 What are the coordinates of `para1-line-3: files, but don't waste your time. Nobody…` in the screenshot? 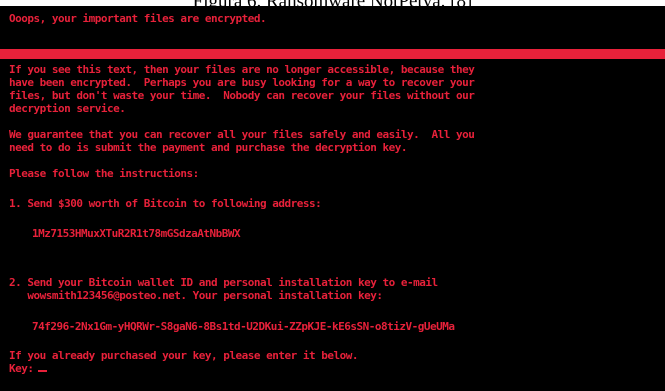 It's located at (242, 95).